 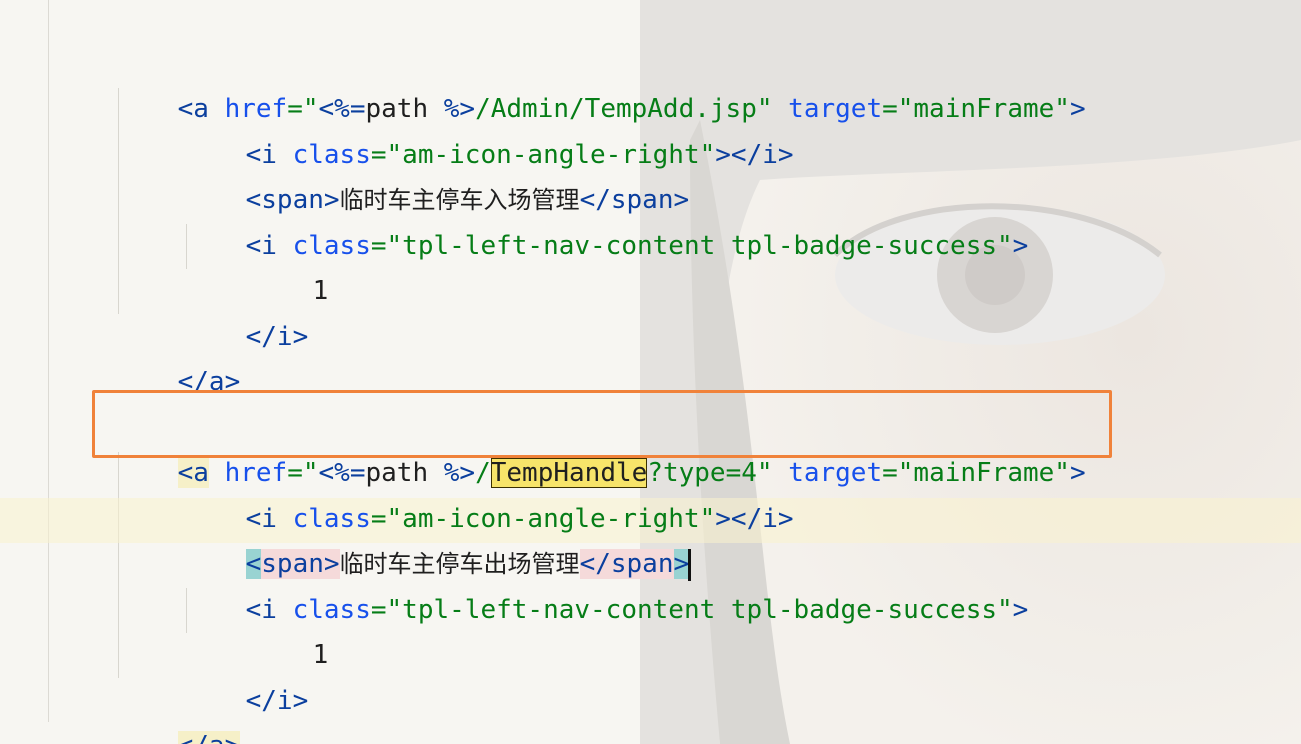 I want to click on annotation-highlight-box, so click(x=602, y=424).